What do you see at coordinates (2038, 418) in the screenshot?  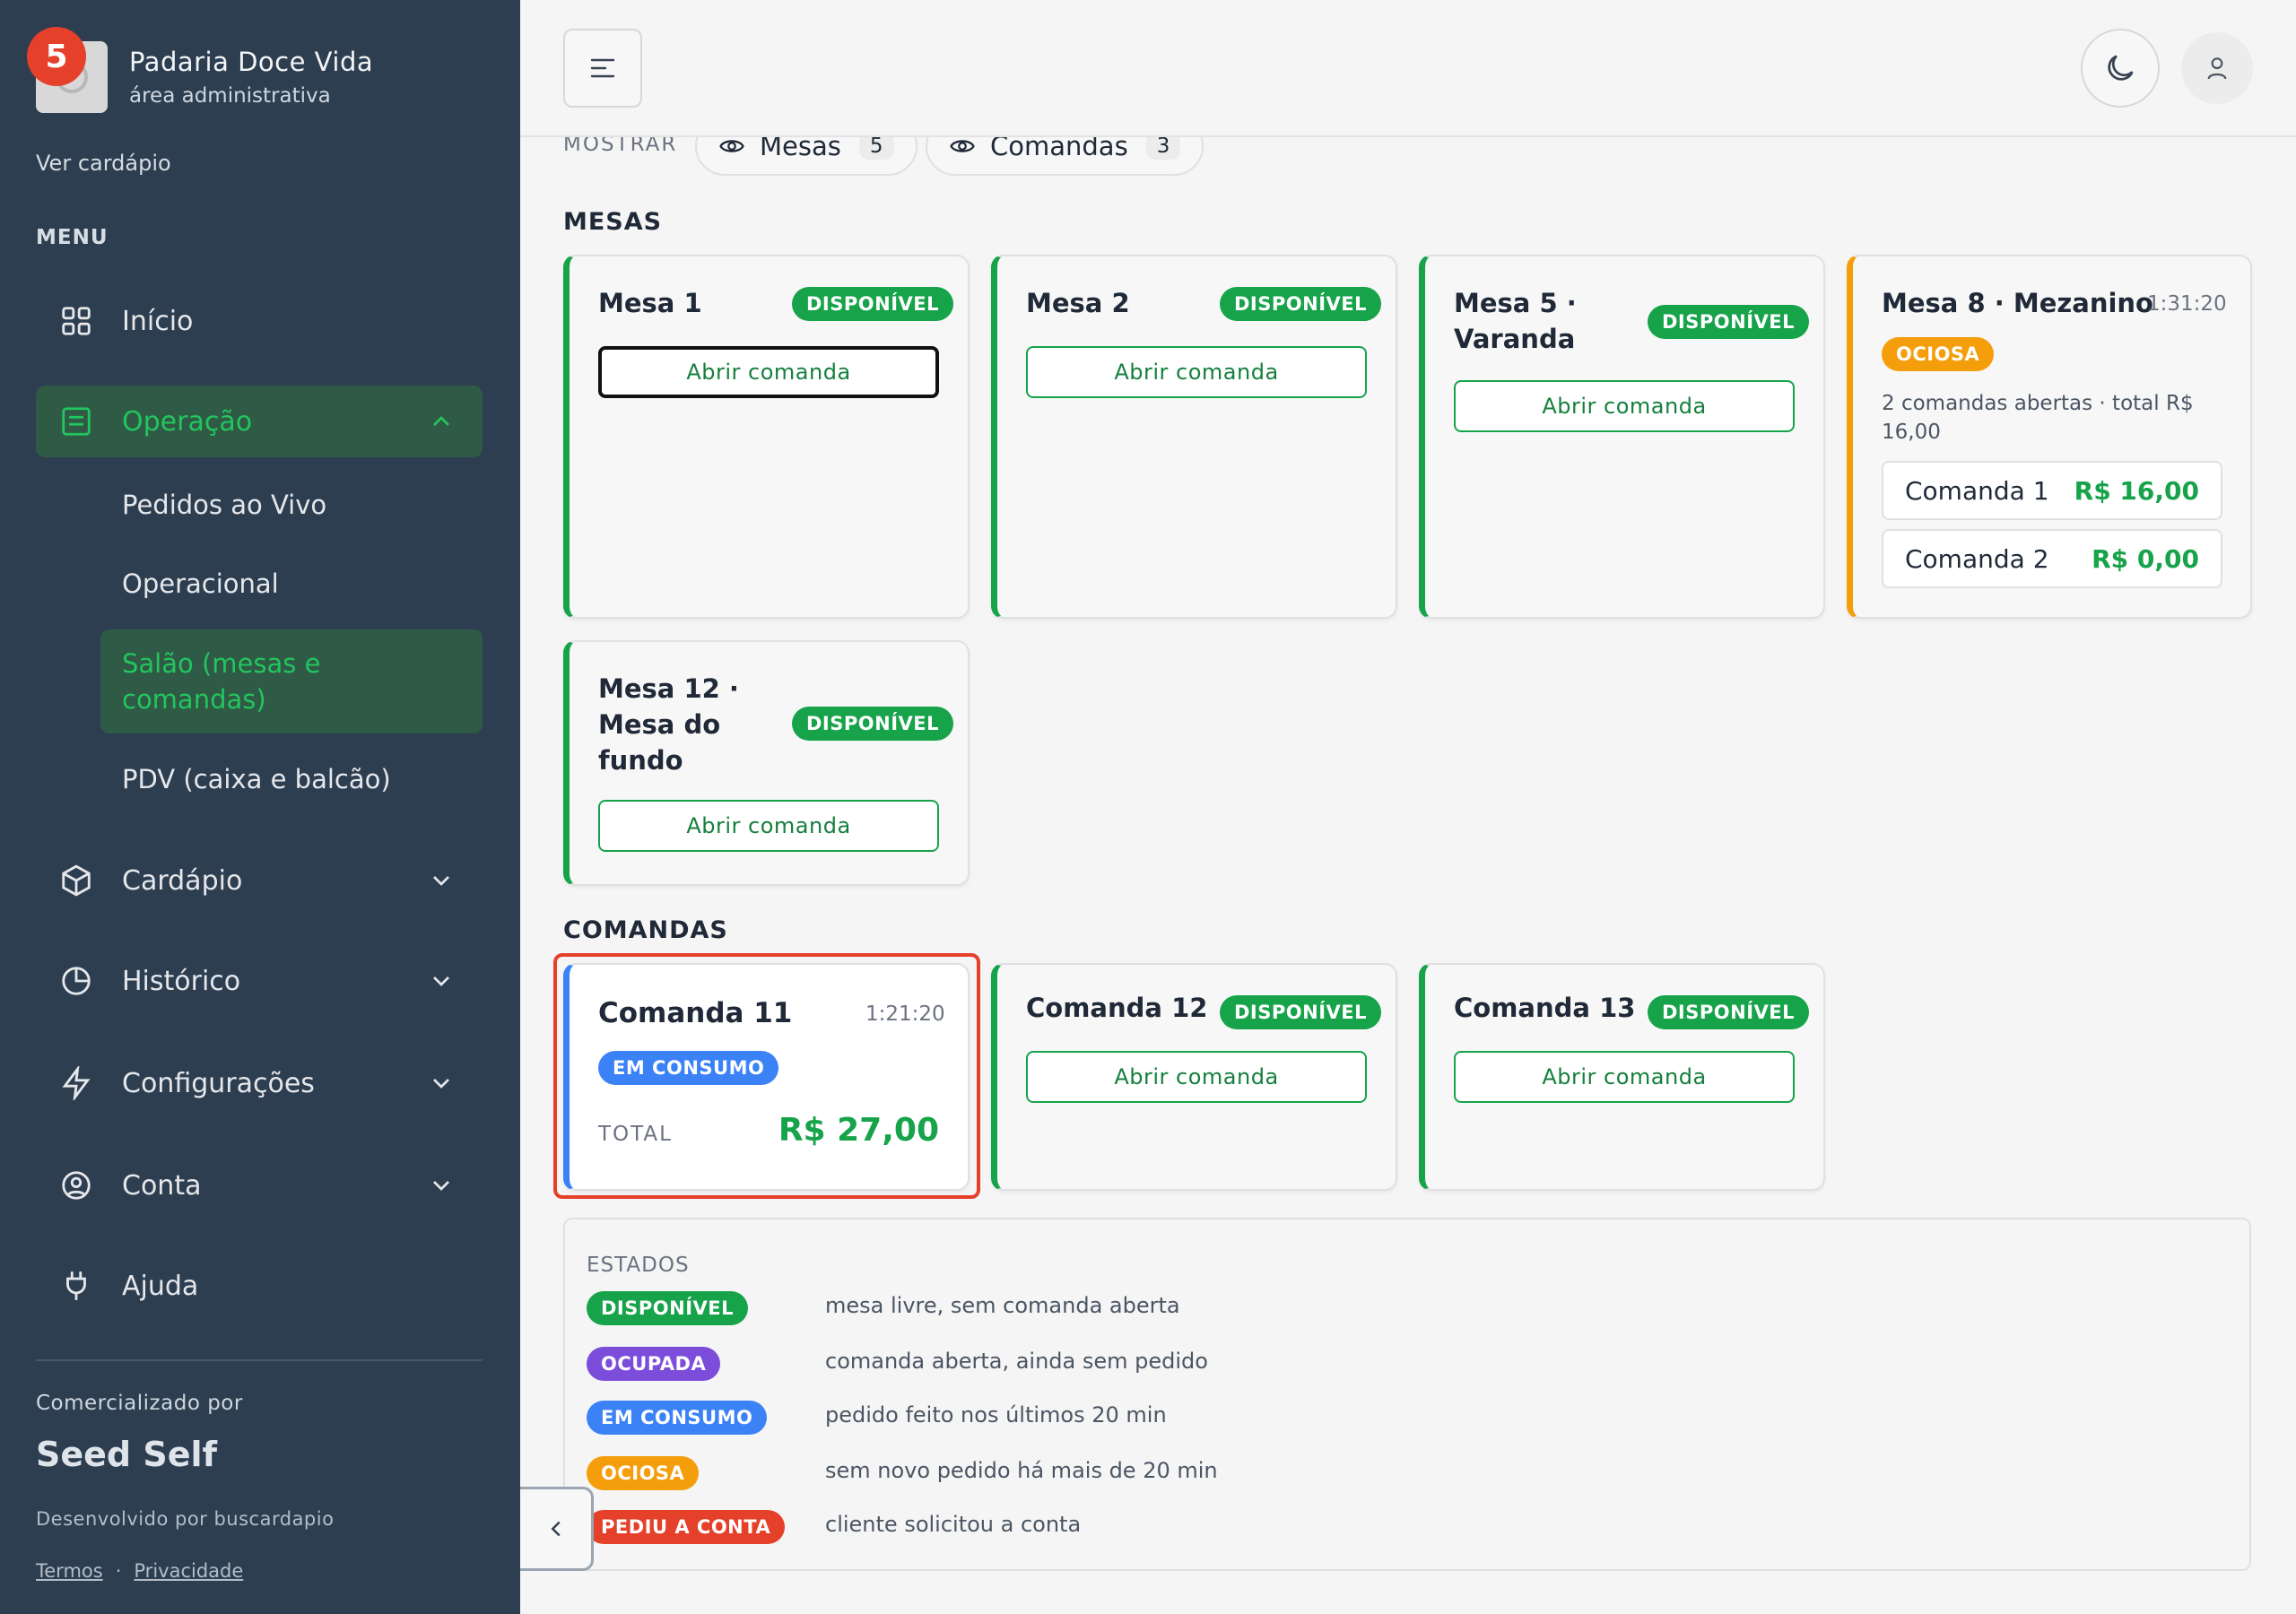 I see `orders-summary: 2 comandas abertas · total R$ 16,00` at bounding box center [2038, 418].